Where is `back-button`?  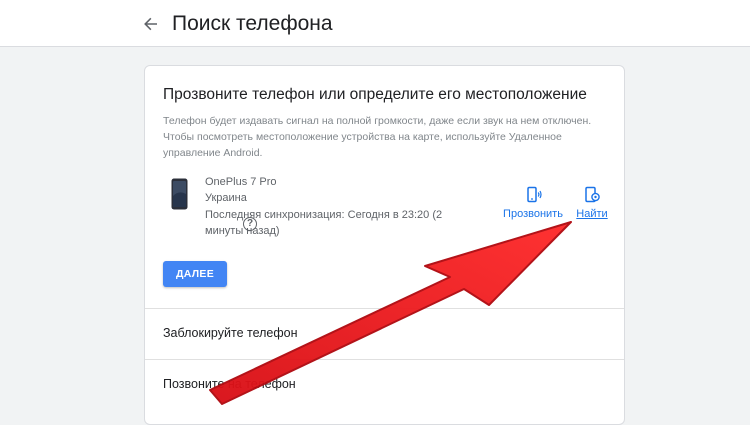
back-button is located at coordinates (151, 24).